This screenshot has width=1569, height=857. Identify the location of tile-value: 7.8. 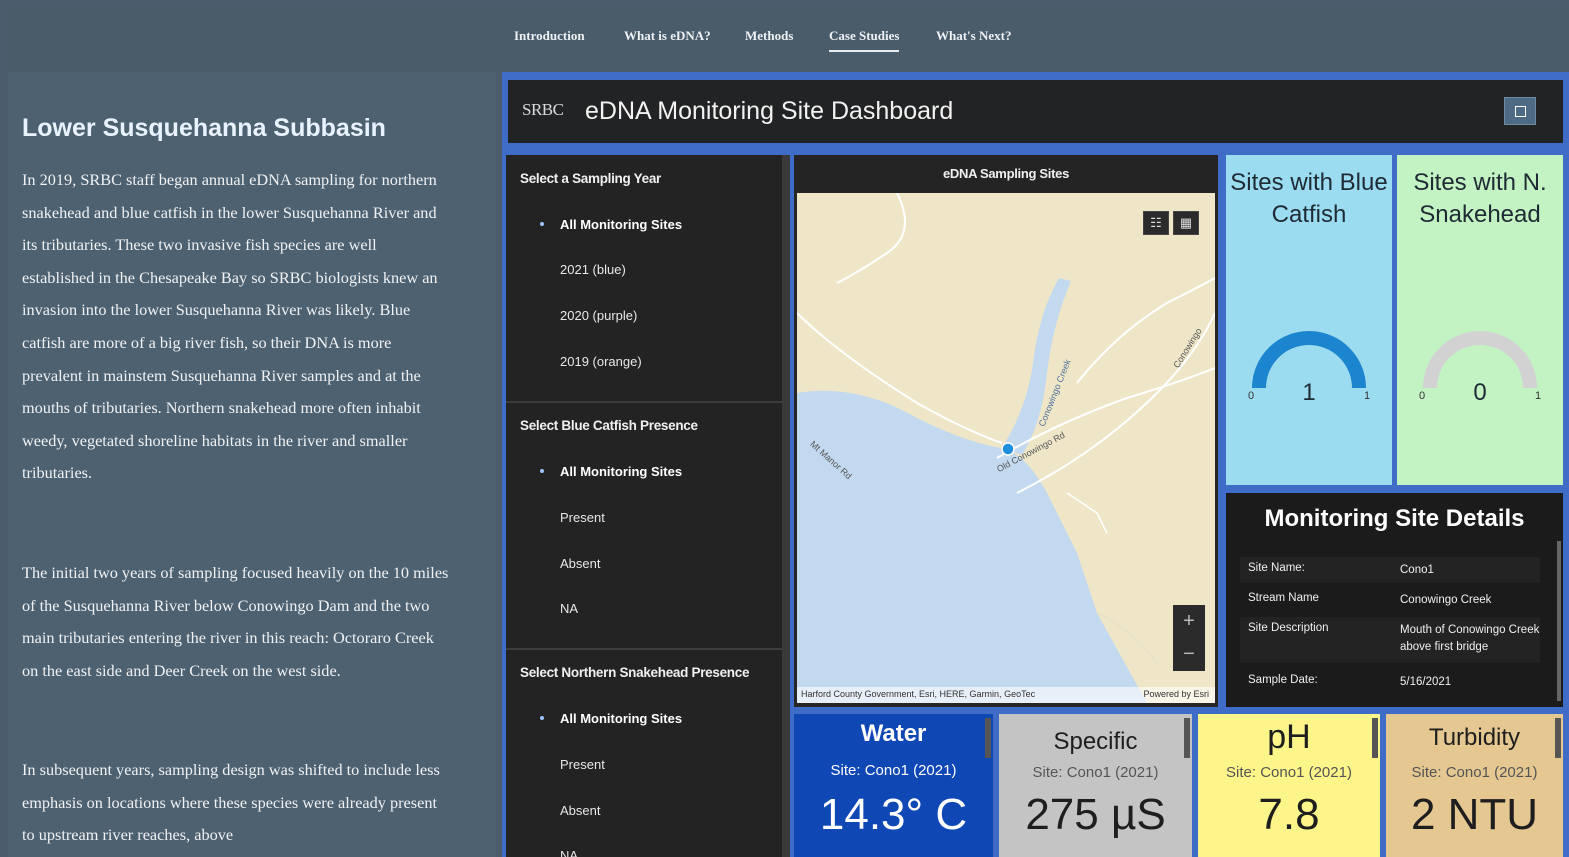
(1289, 814).